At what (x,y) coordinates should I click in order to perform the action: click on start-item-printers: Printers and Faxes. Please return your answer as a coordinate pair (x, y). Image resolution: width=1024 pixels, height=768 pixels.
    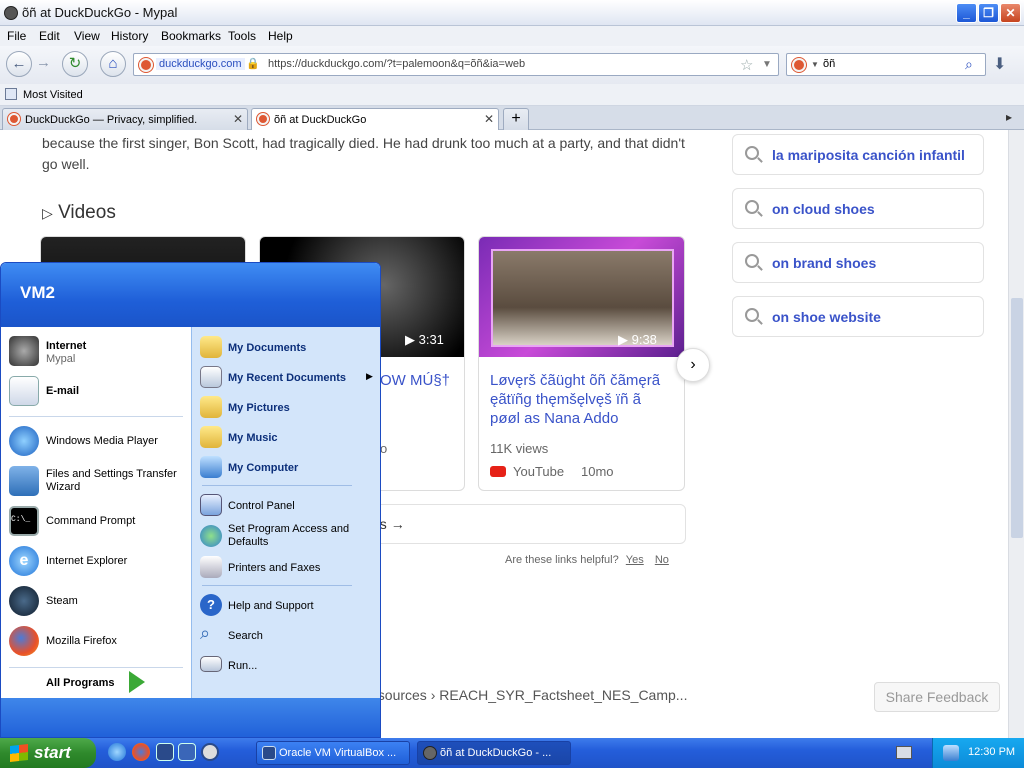
    Looking at the image, I should click on (287, 567).